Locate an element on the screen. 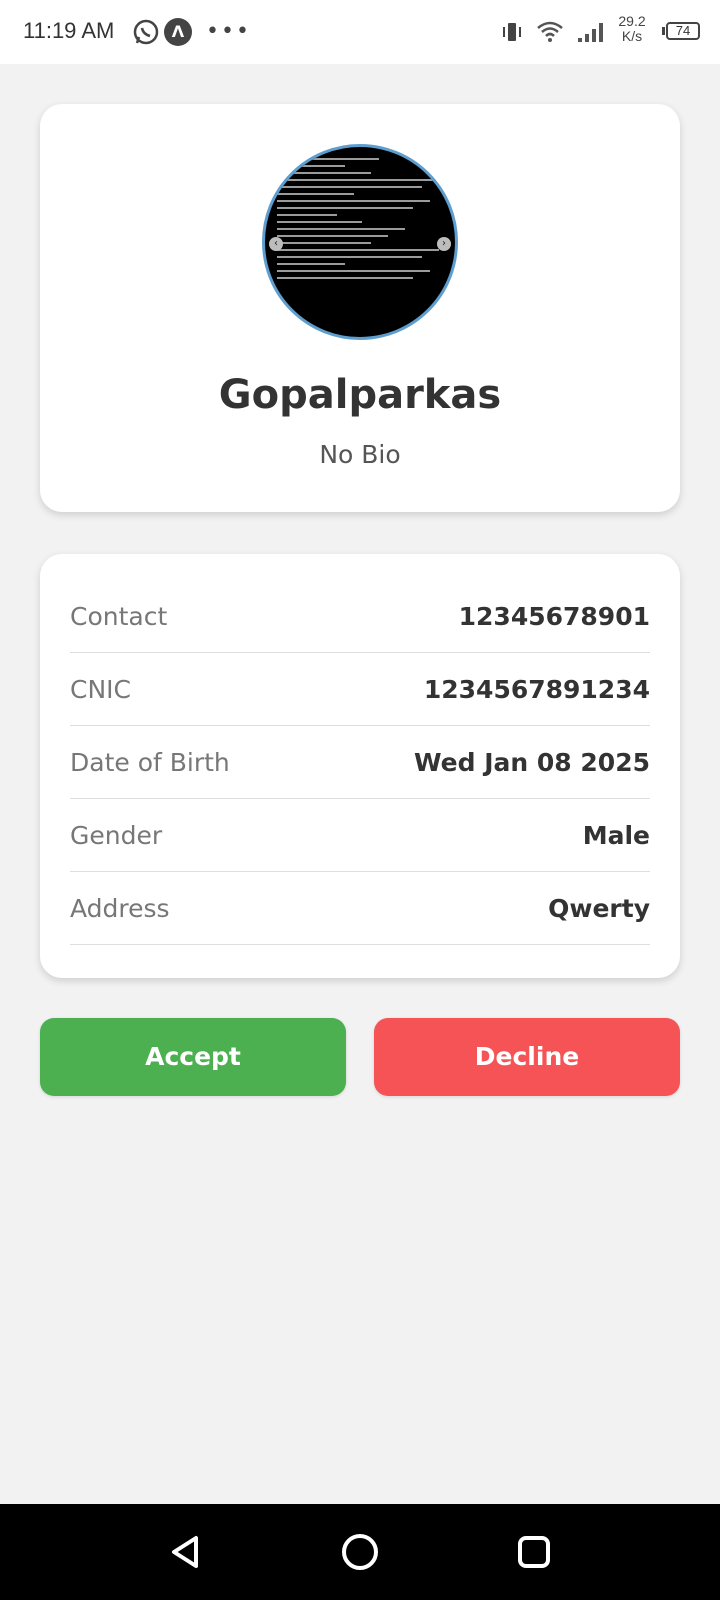 The height and width of the screenshot is (1600, 720). battery-icon: 74 is located at coordinates (680, 32).